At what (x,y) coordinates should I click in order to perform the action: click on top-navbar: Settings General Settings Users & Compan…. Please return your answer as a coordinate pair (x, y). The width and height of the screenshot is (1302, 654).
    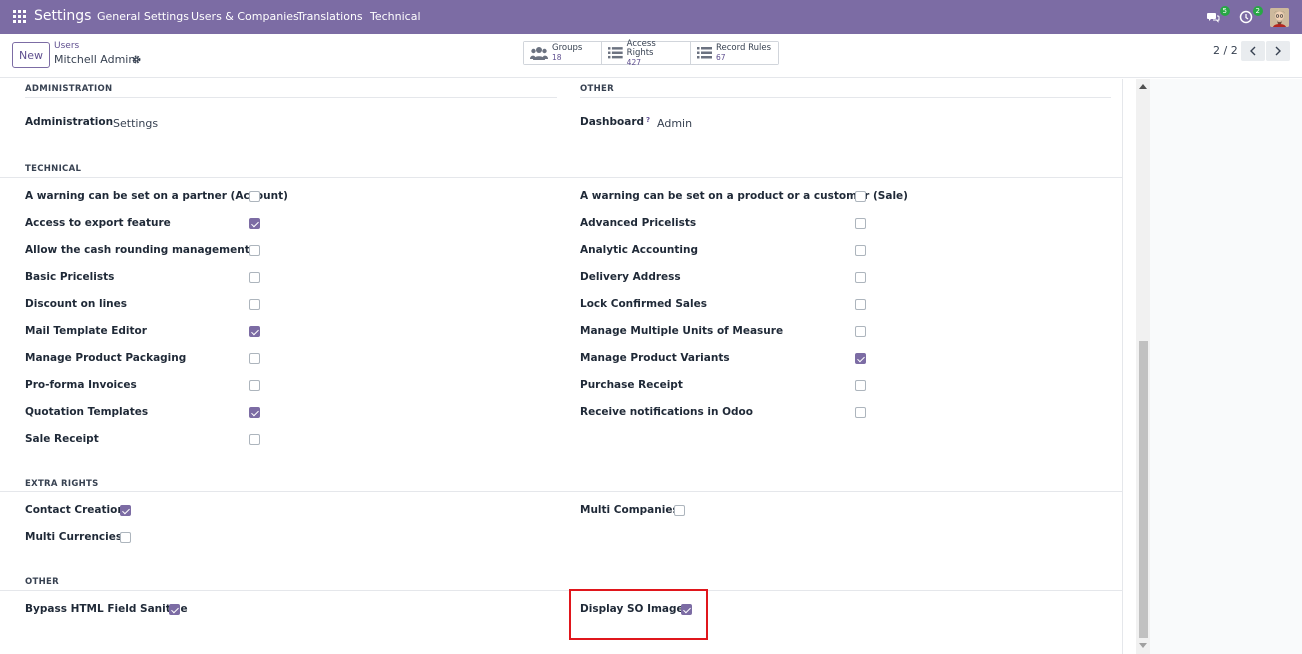
    Looking at the image, I should click on (651, 17).